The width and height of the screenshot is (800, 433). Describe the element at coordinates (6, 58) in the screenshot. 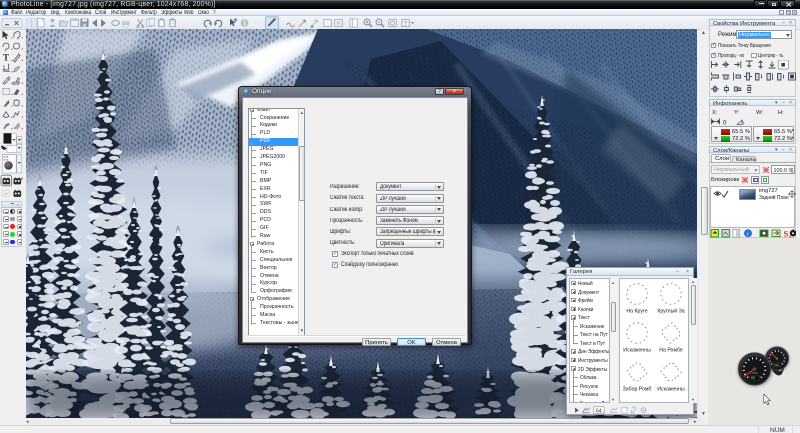

I see `svg-text: T` at that location.